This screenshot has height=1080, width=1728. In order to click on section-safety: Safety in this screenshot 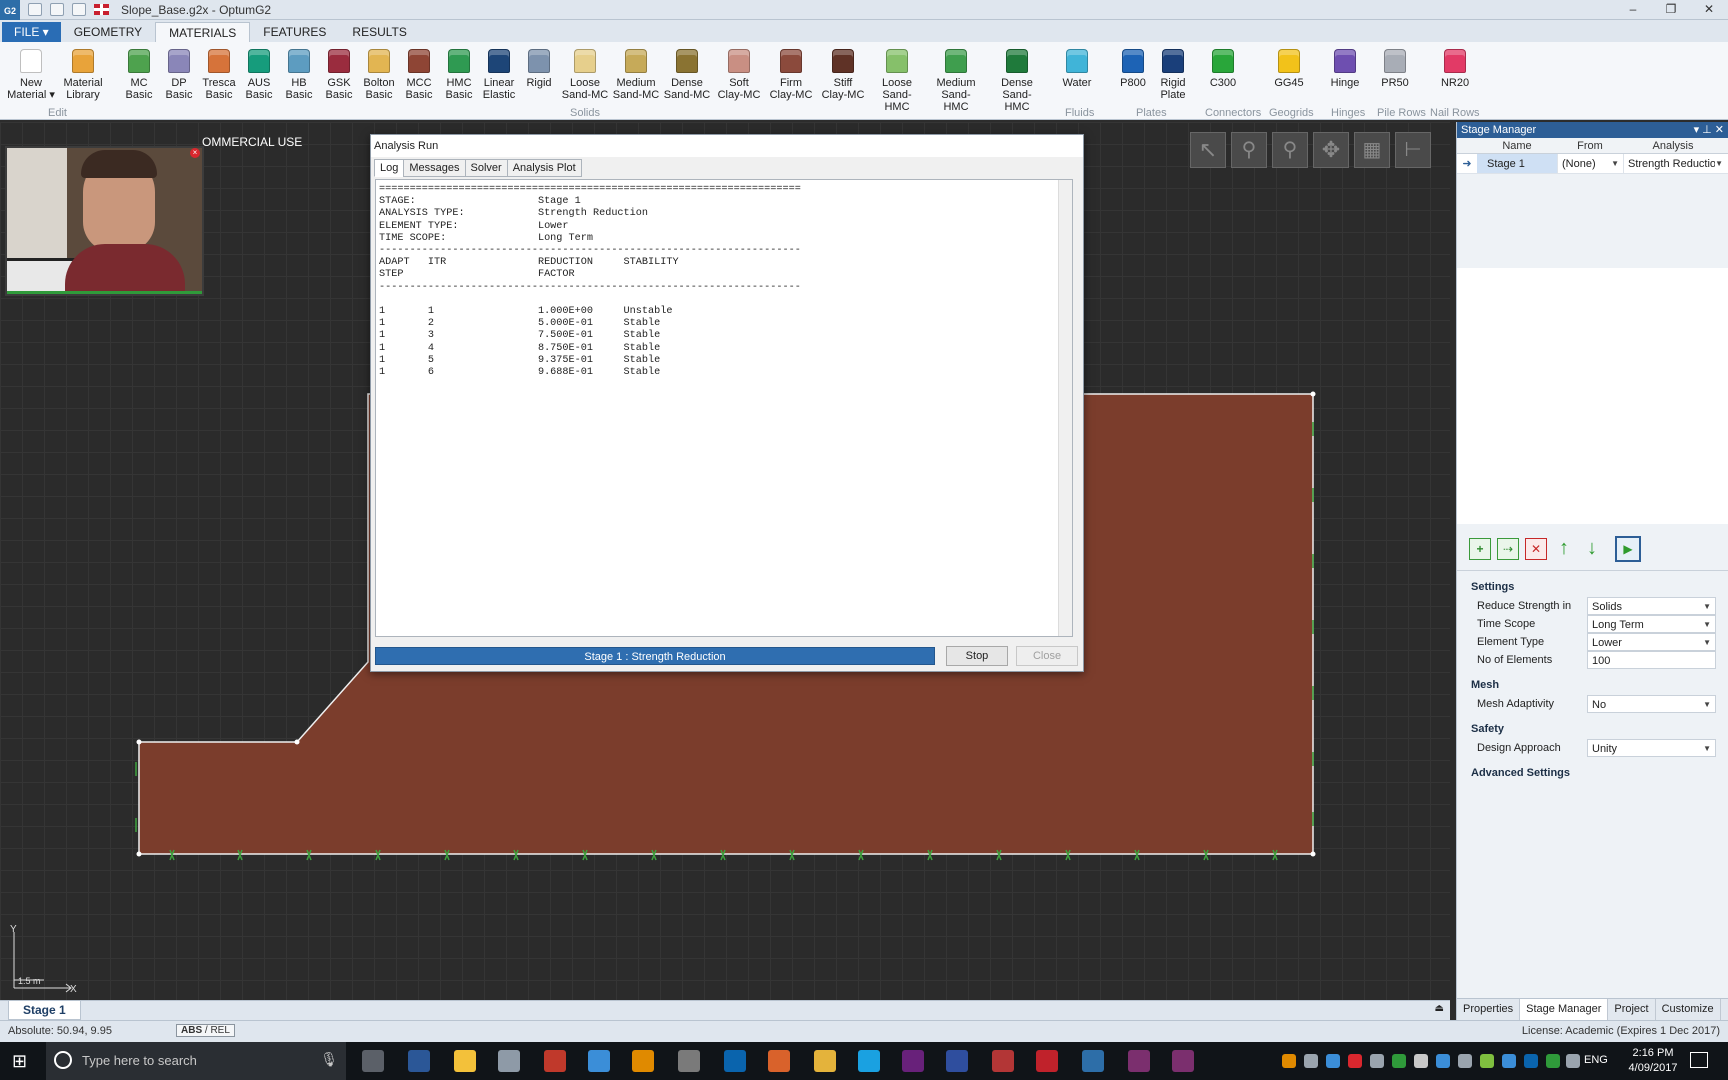, I will do `click(1592, 729)`.